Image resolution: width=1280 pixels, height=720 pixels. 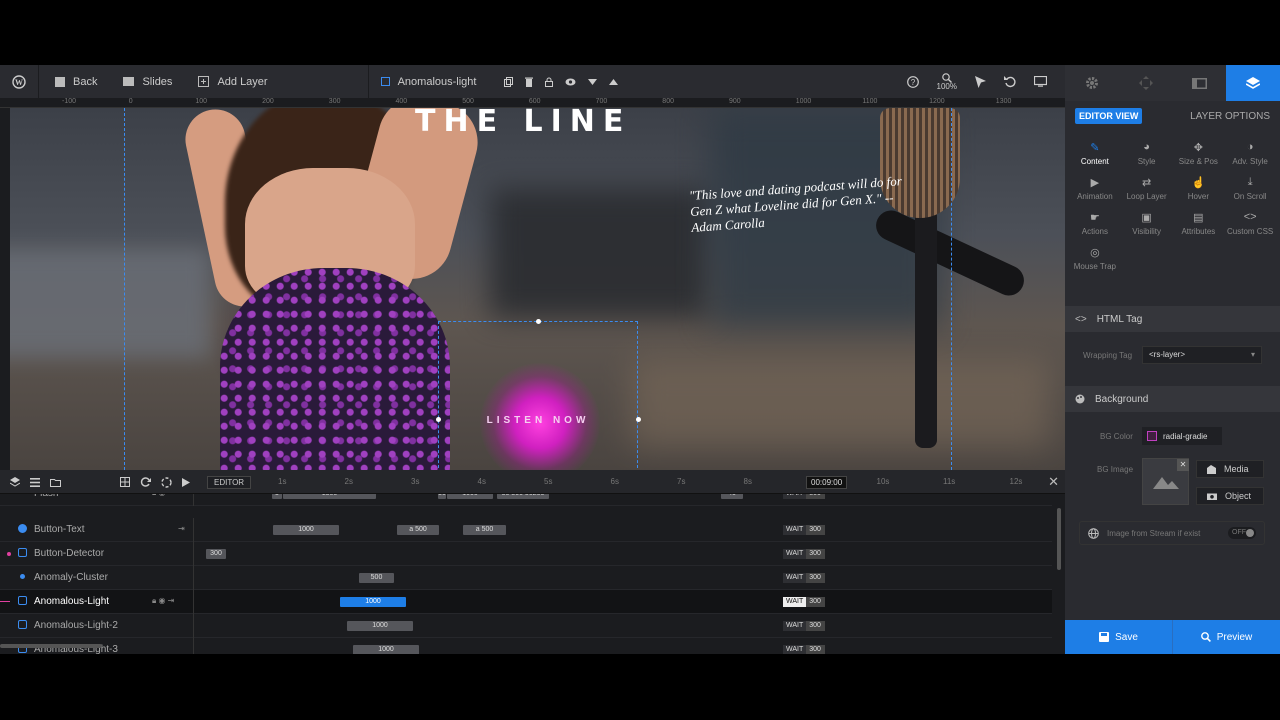 I want to click on zoom-control: 100%, so click(x=947, y=81).